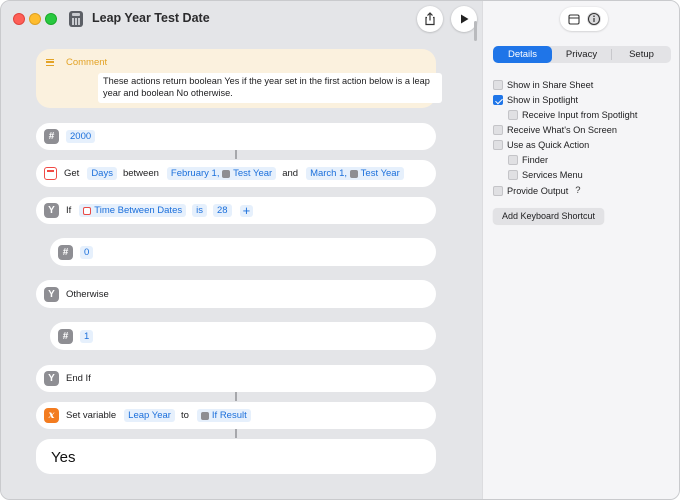 The image size is (680, 500). I want to click on option-finder: Finder, so click(528, 160).